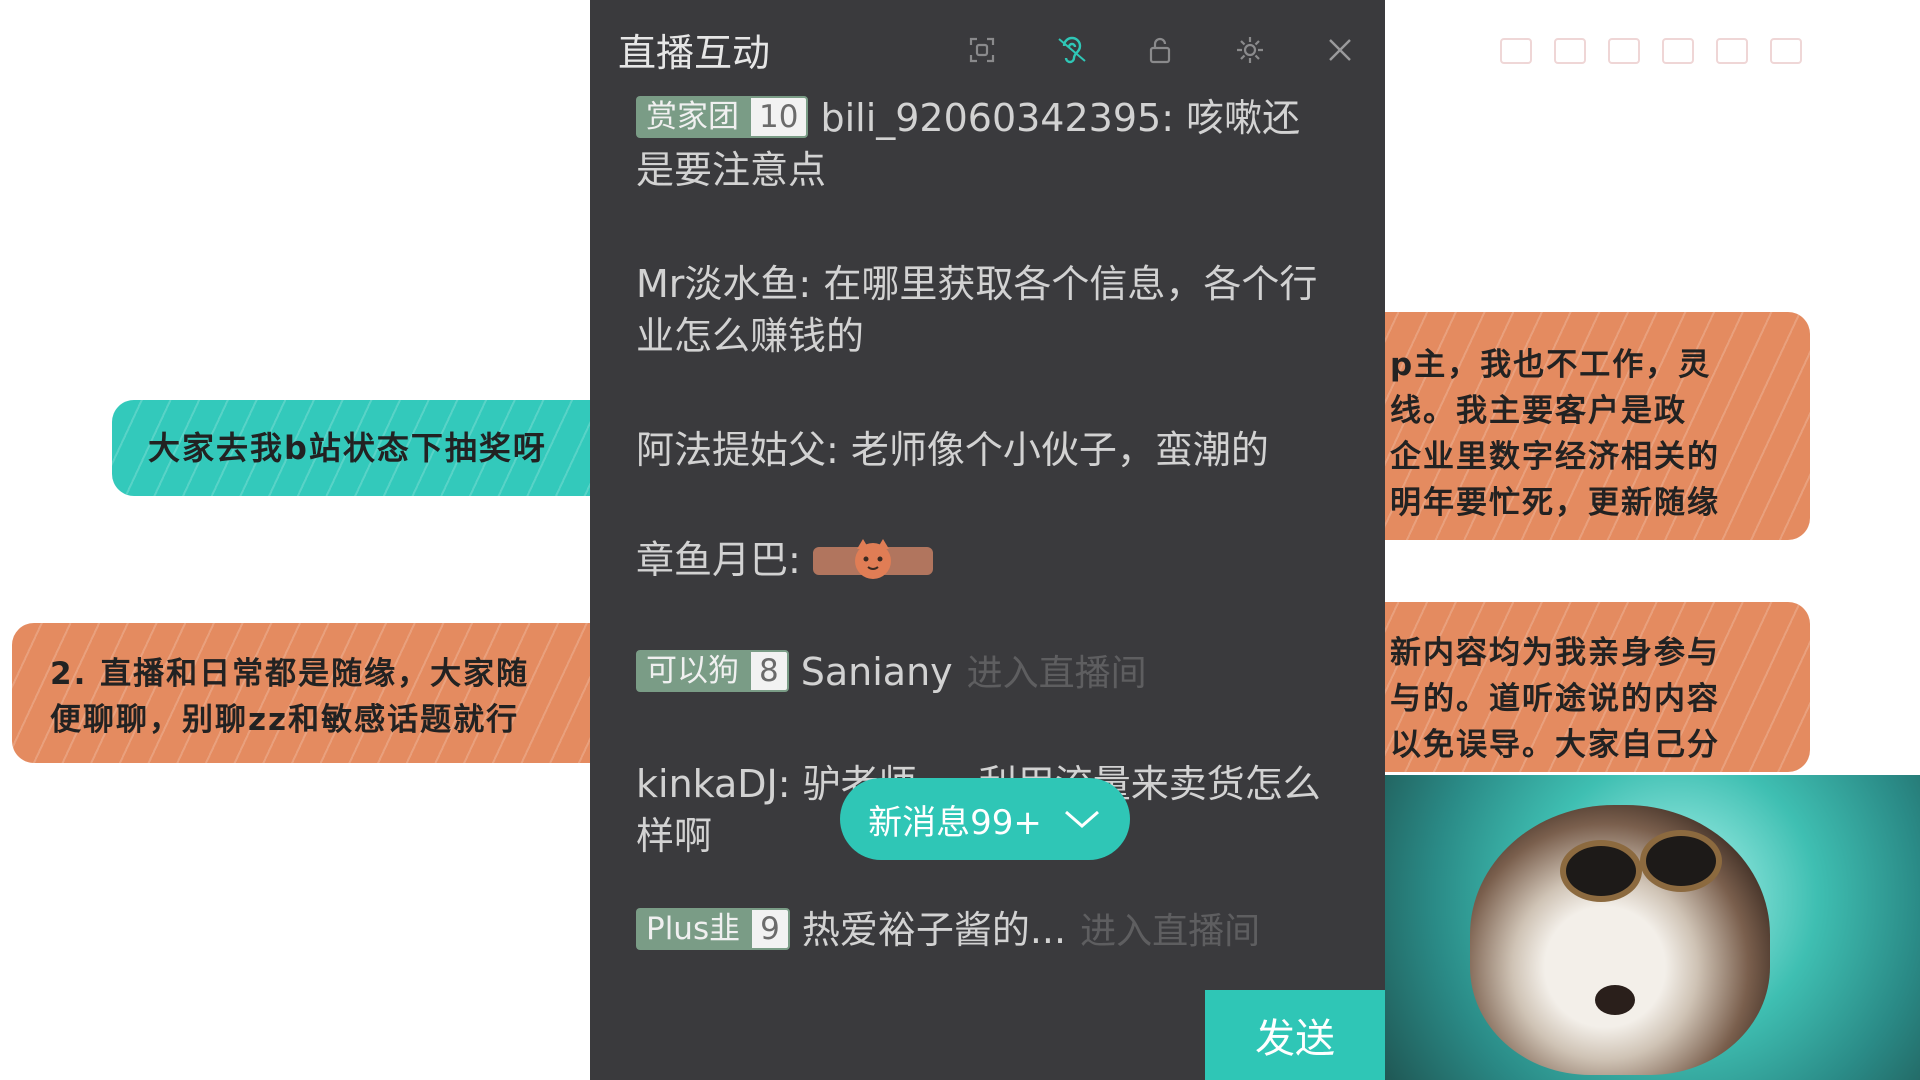  What do you see at coordinates (1681, 861) in the screenshot?
I see `goggle-right` at bounding box center [1681, 861].